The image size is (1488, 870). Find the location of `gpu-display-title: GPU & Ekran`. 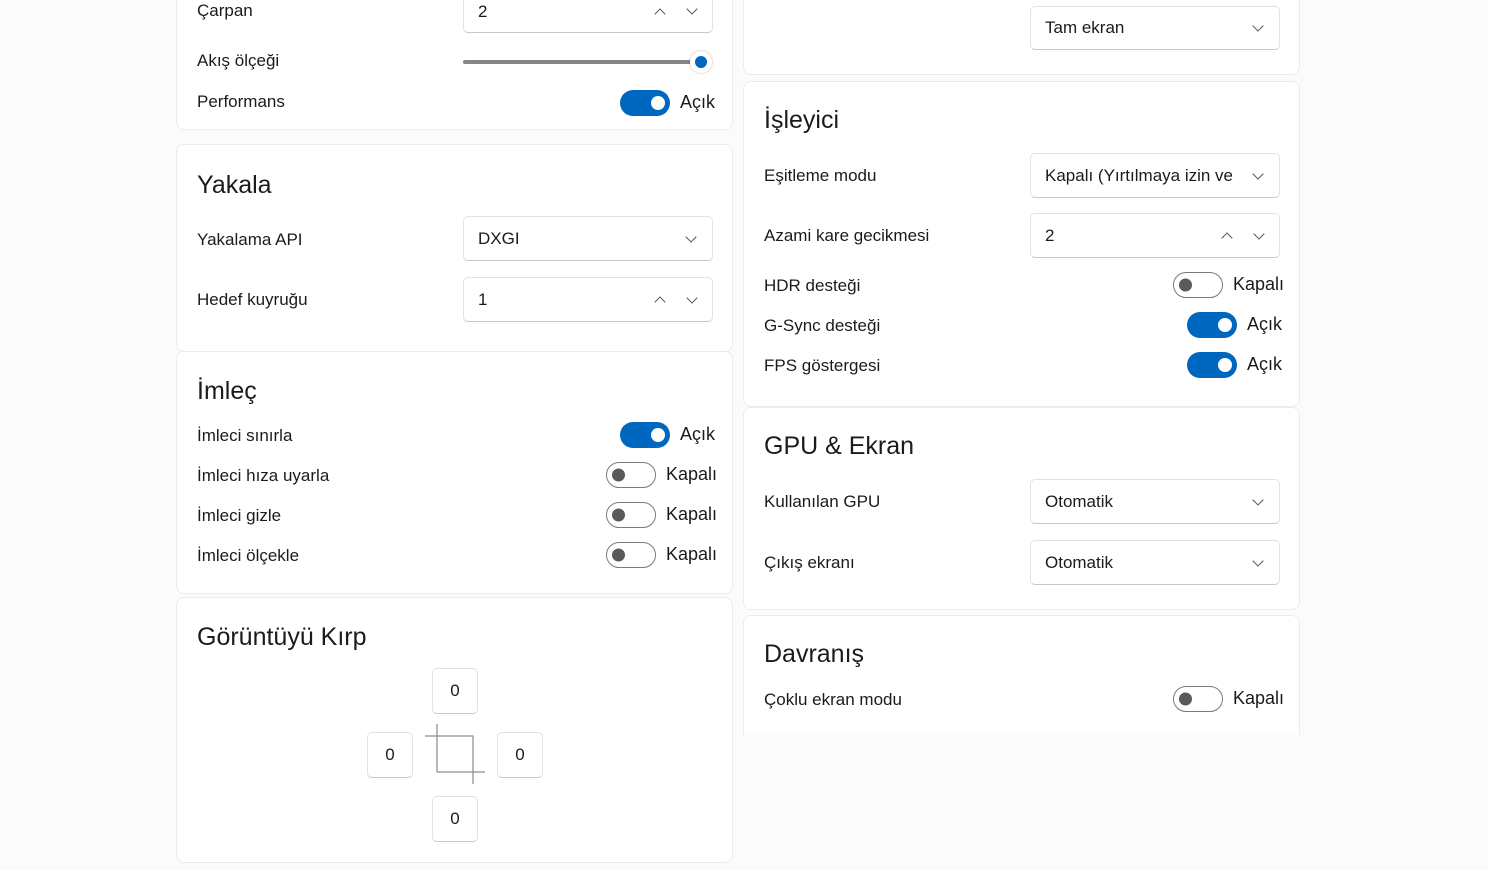

gpu-display-title: GPU & Ekran is located at coordinates (839, 446).